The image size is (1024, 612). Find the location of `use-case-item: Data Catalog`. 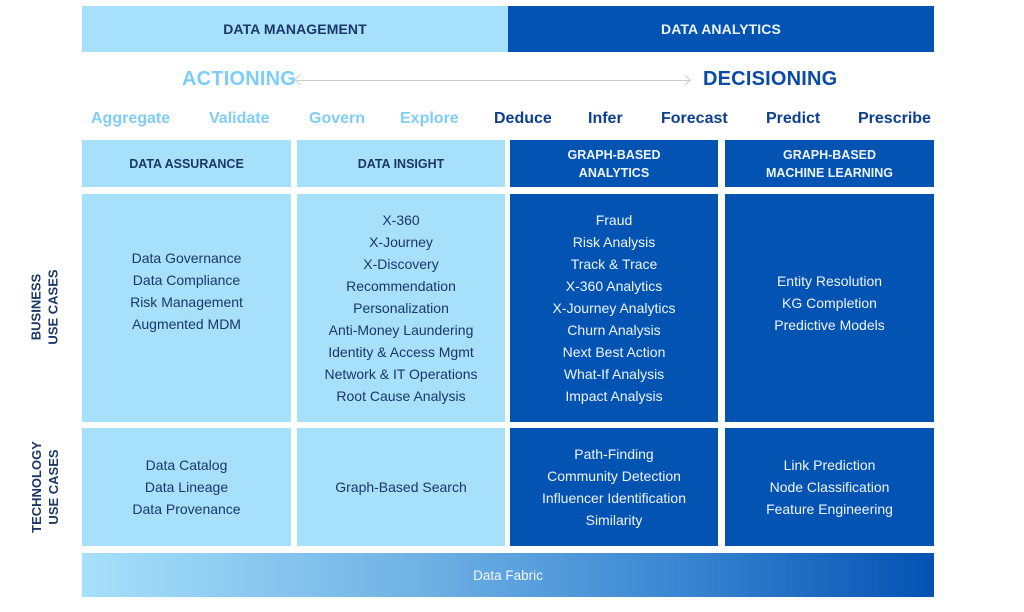

use-case-item: Data Catalog is located at coordinates (186, 465).